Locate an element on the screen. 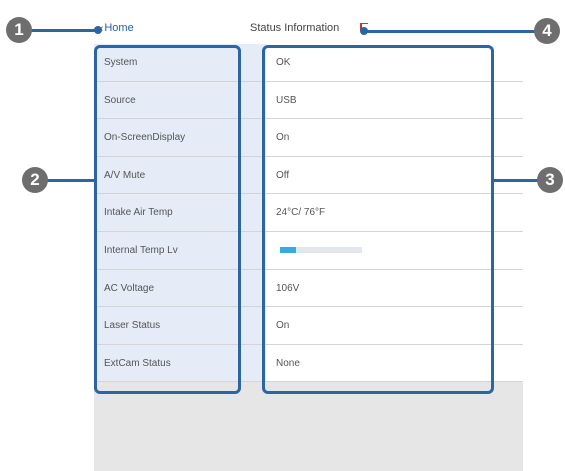 Image resolution: width=565 pixels, height=471 pixels. home-link: ‹Home is located at coordinates (117, 28).